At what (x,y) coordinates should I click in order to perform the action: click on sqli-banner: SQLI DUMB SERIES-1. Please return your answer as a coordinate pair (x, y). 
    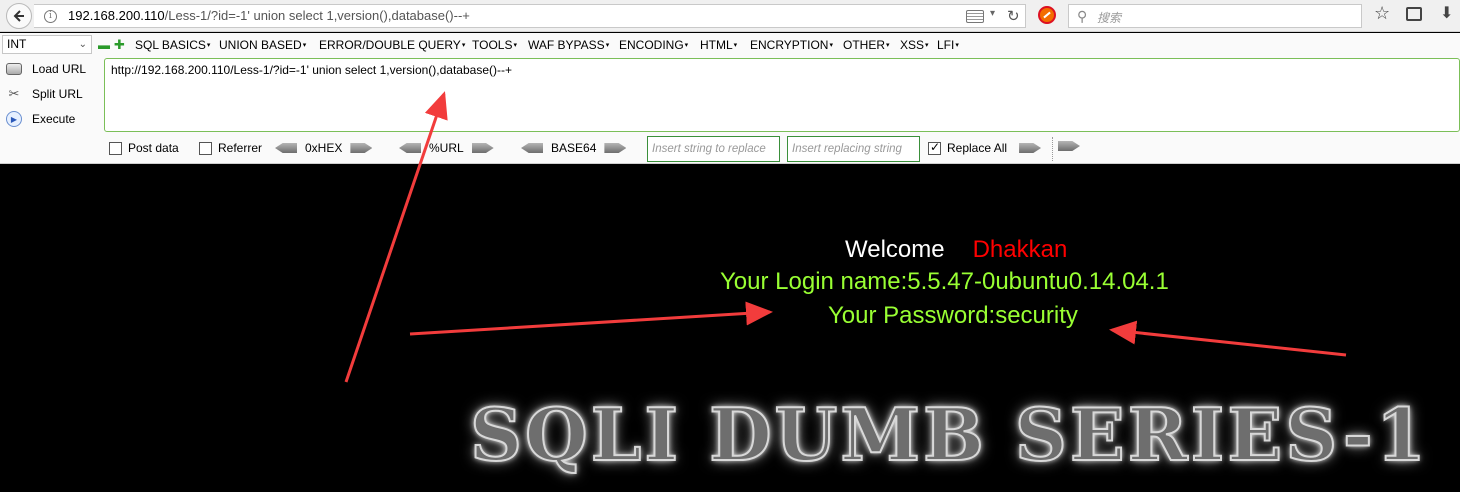
    Looking at the image, I should click on (949, 434).